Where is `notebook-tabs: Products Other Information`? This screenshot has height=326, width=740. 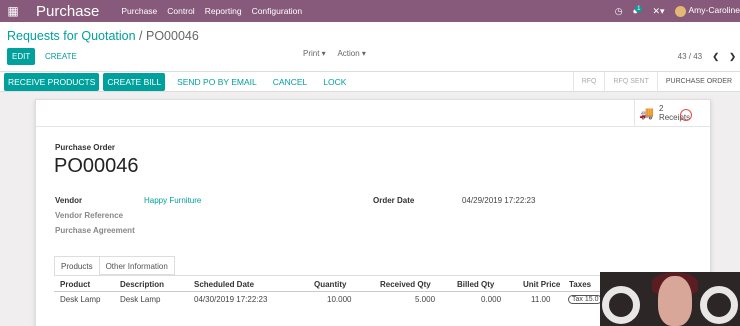 notebook-tabs: Products Other Information is located at coordinates (114, 265).